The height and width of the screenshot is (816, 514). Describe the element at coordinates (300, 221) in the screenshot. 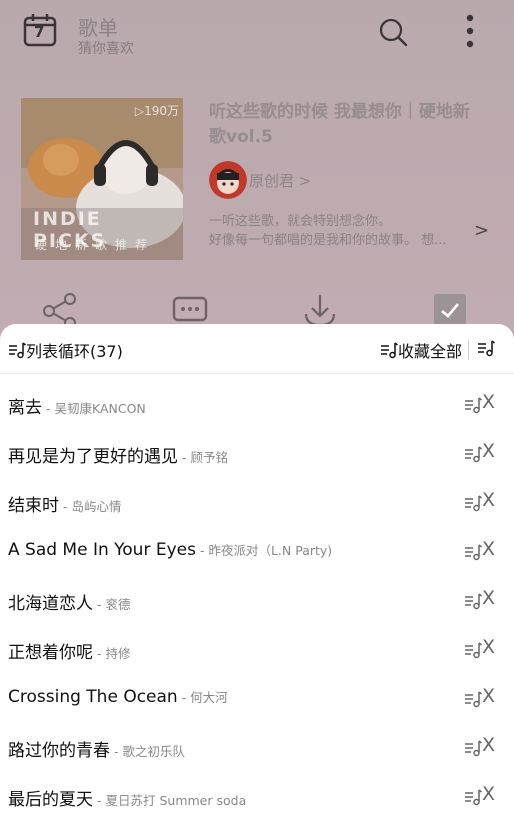

I see `description-line-1: 一听这些歌，就会特别想念你。` at that location.